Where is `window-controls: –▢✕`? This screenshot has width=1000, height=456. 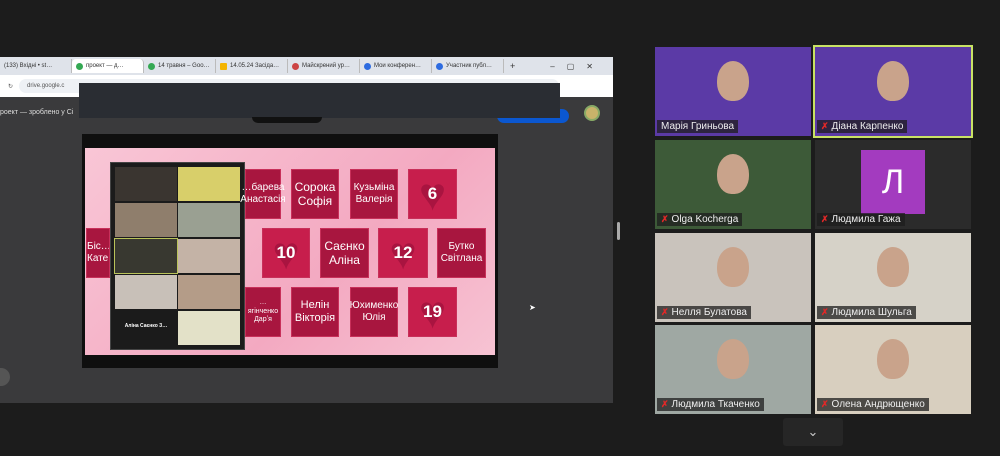 window-controls: –▢✕ is located at coordinates (581, 66).